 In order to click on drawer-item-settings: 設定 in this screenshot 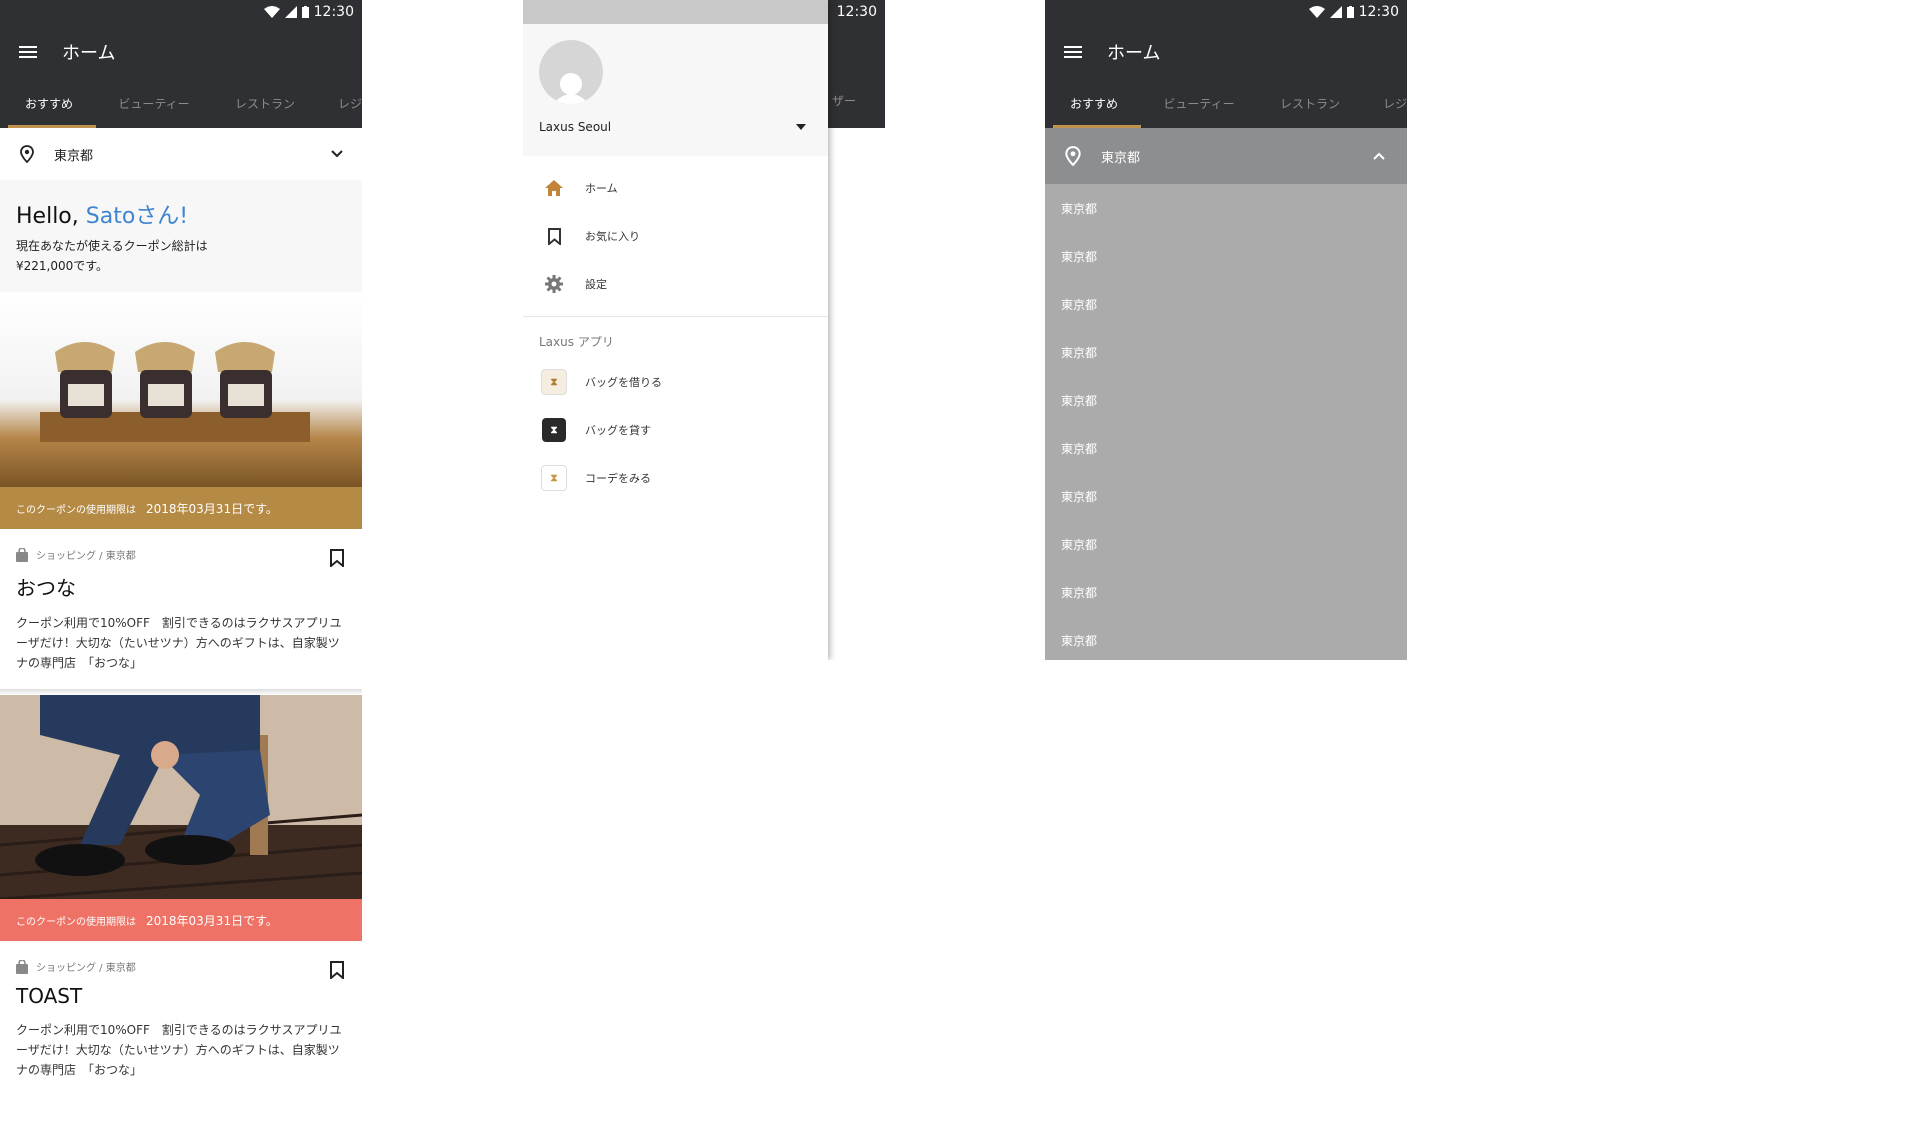, I will do `click(675, 284)`.